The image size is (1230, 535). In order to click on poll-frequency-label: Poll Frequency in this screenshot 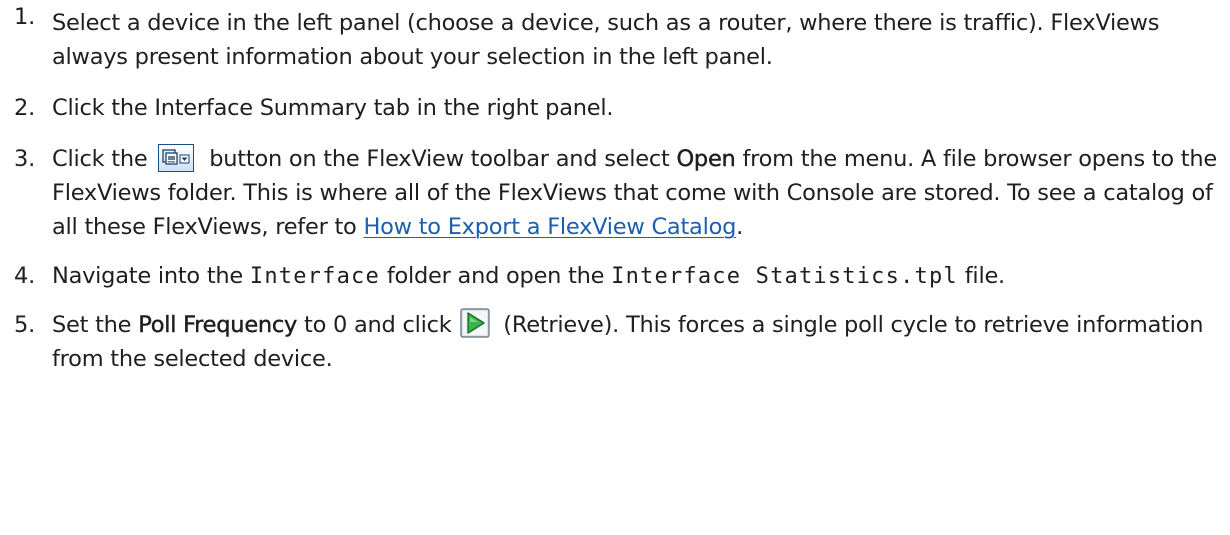, I will do `click(218, 325)`.